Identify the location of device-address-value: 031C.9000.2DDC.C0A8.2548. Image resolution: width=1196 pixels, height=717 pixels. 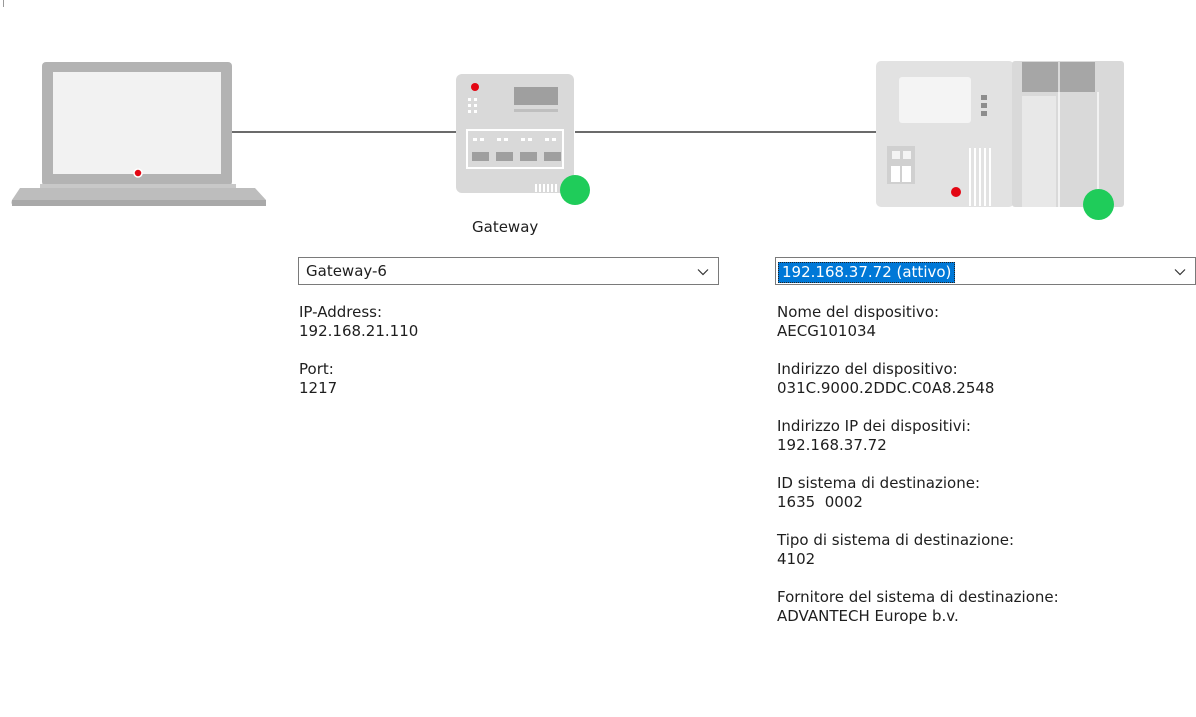
(886, 388).